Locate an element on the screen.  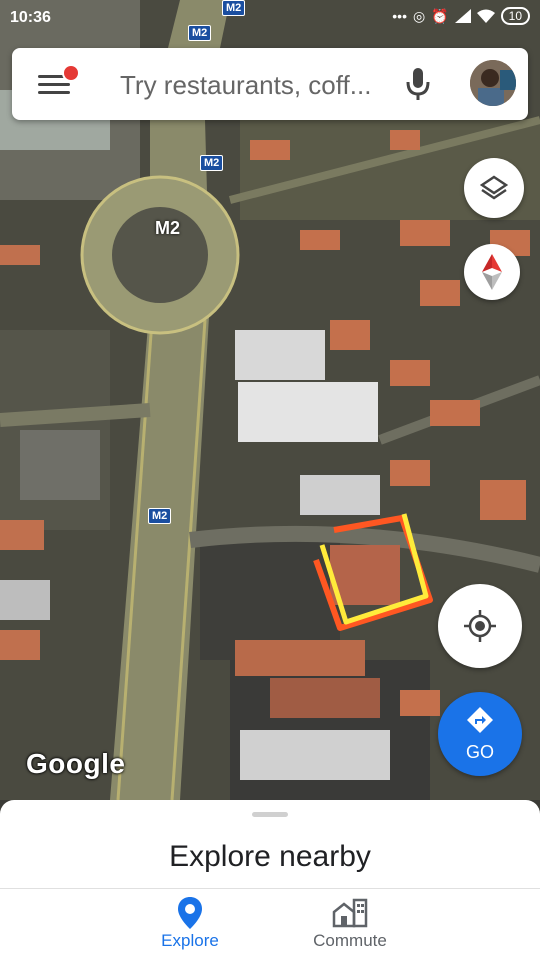
battery-indicator: 10 is located at coordinates (515, 16).